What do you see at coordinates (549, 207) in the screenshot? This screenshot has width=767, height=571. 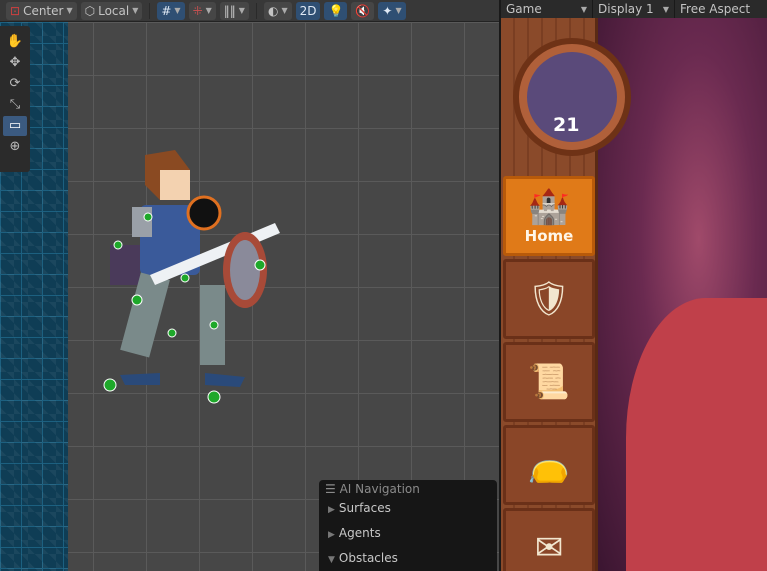 I see `castle-icon: 🏰` at bounding box center [549, 207].